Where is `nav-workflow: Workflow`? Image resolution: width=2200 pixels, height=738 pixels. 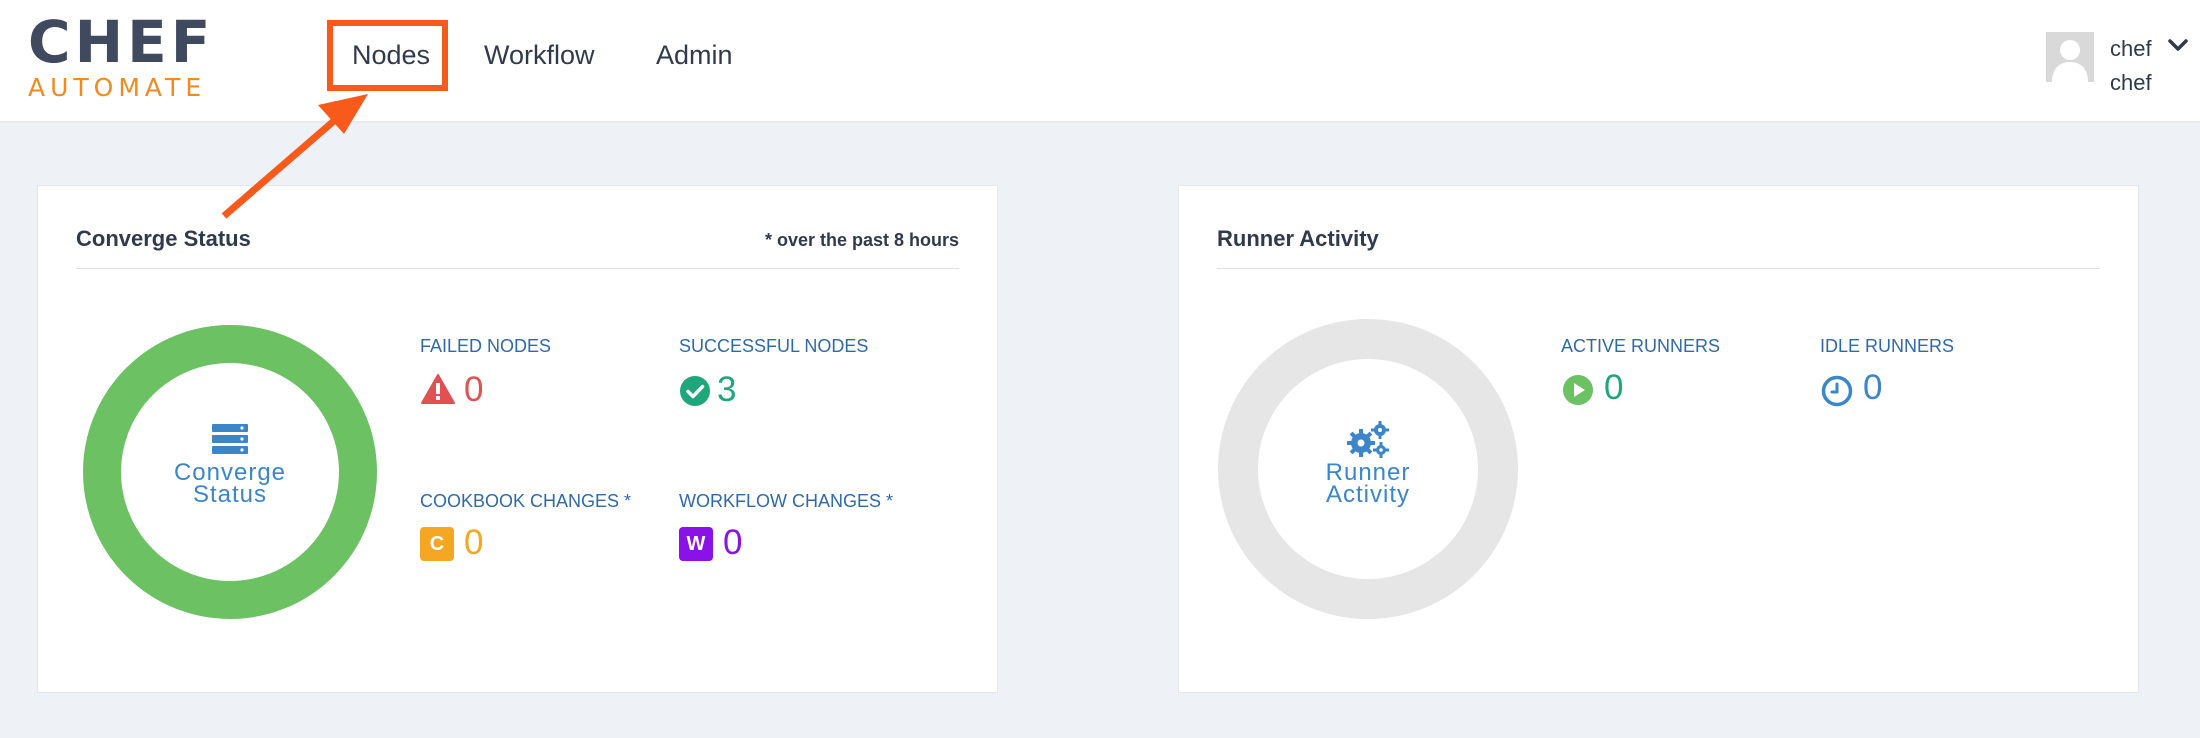 nav-workflow: Workflow is located at coordinates (539, 55).